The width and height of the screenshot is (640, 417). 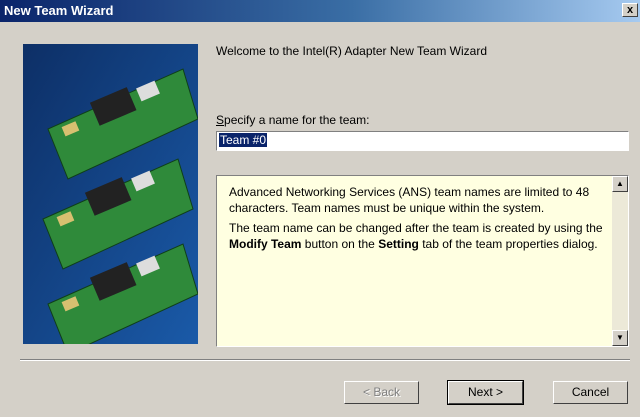 I want to click on close-button: x, so click(x=630, y=10).